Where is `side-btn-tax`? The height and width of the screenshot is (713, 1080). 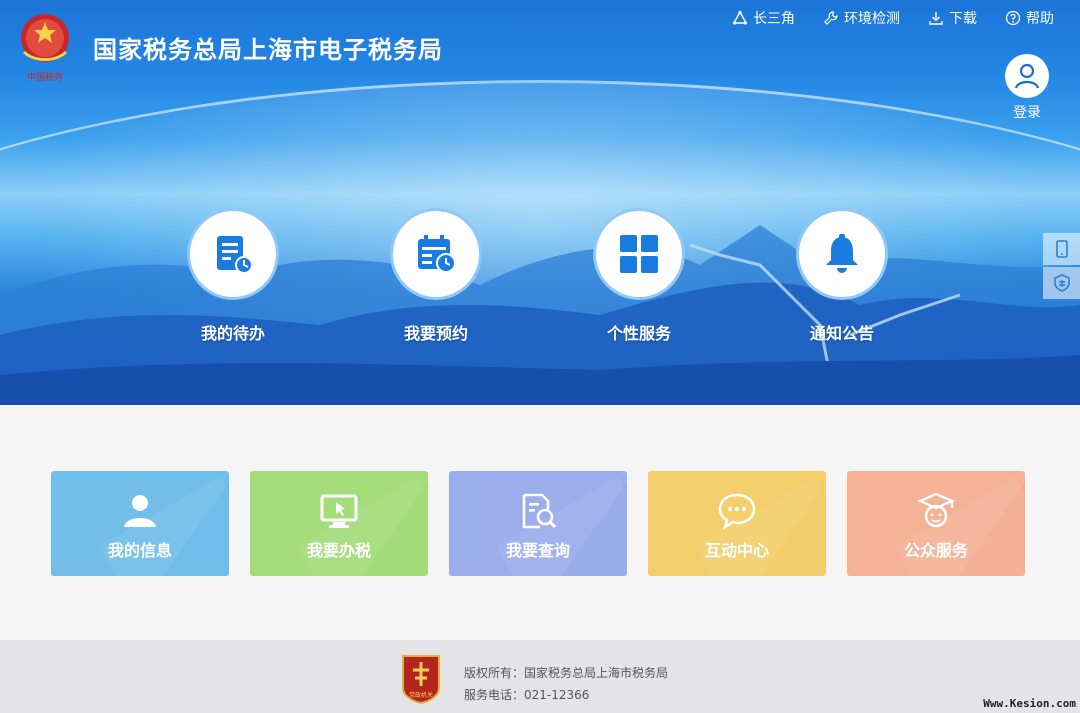
side-btn-tax is located at coordinates (1061, 283).